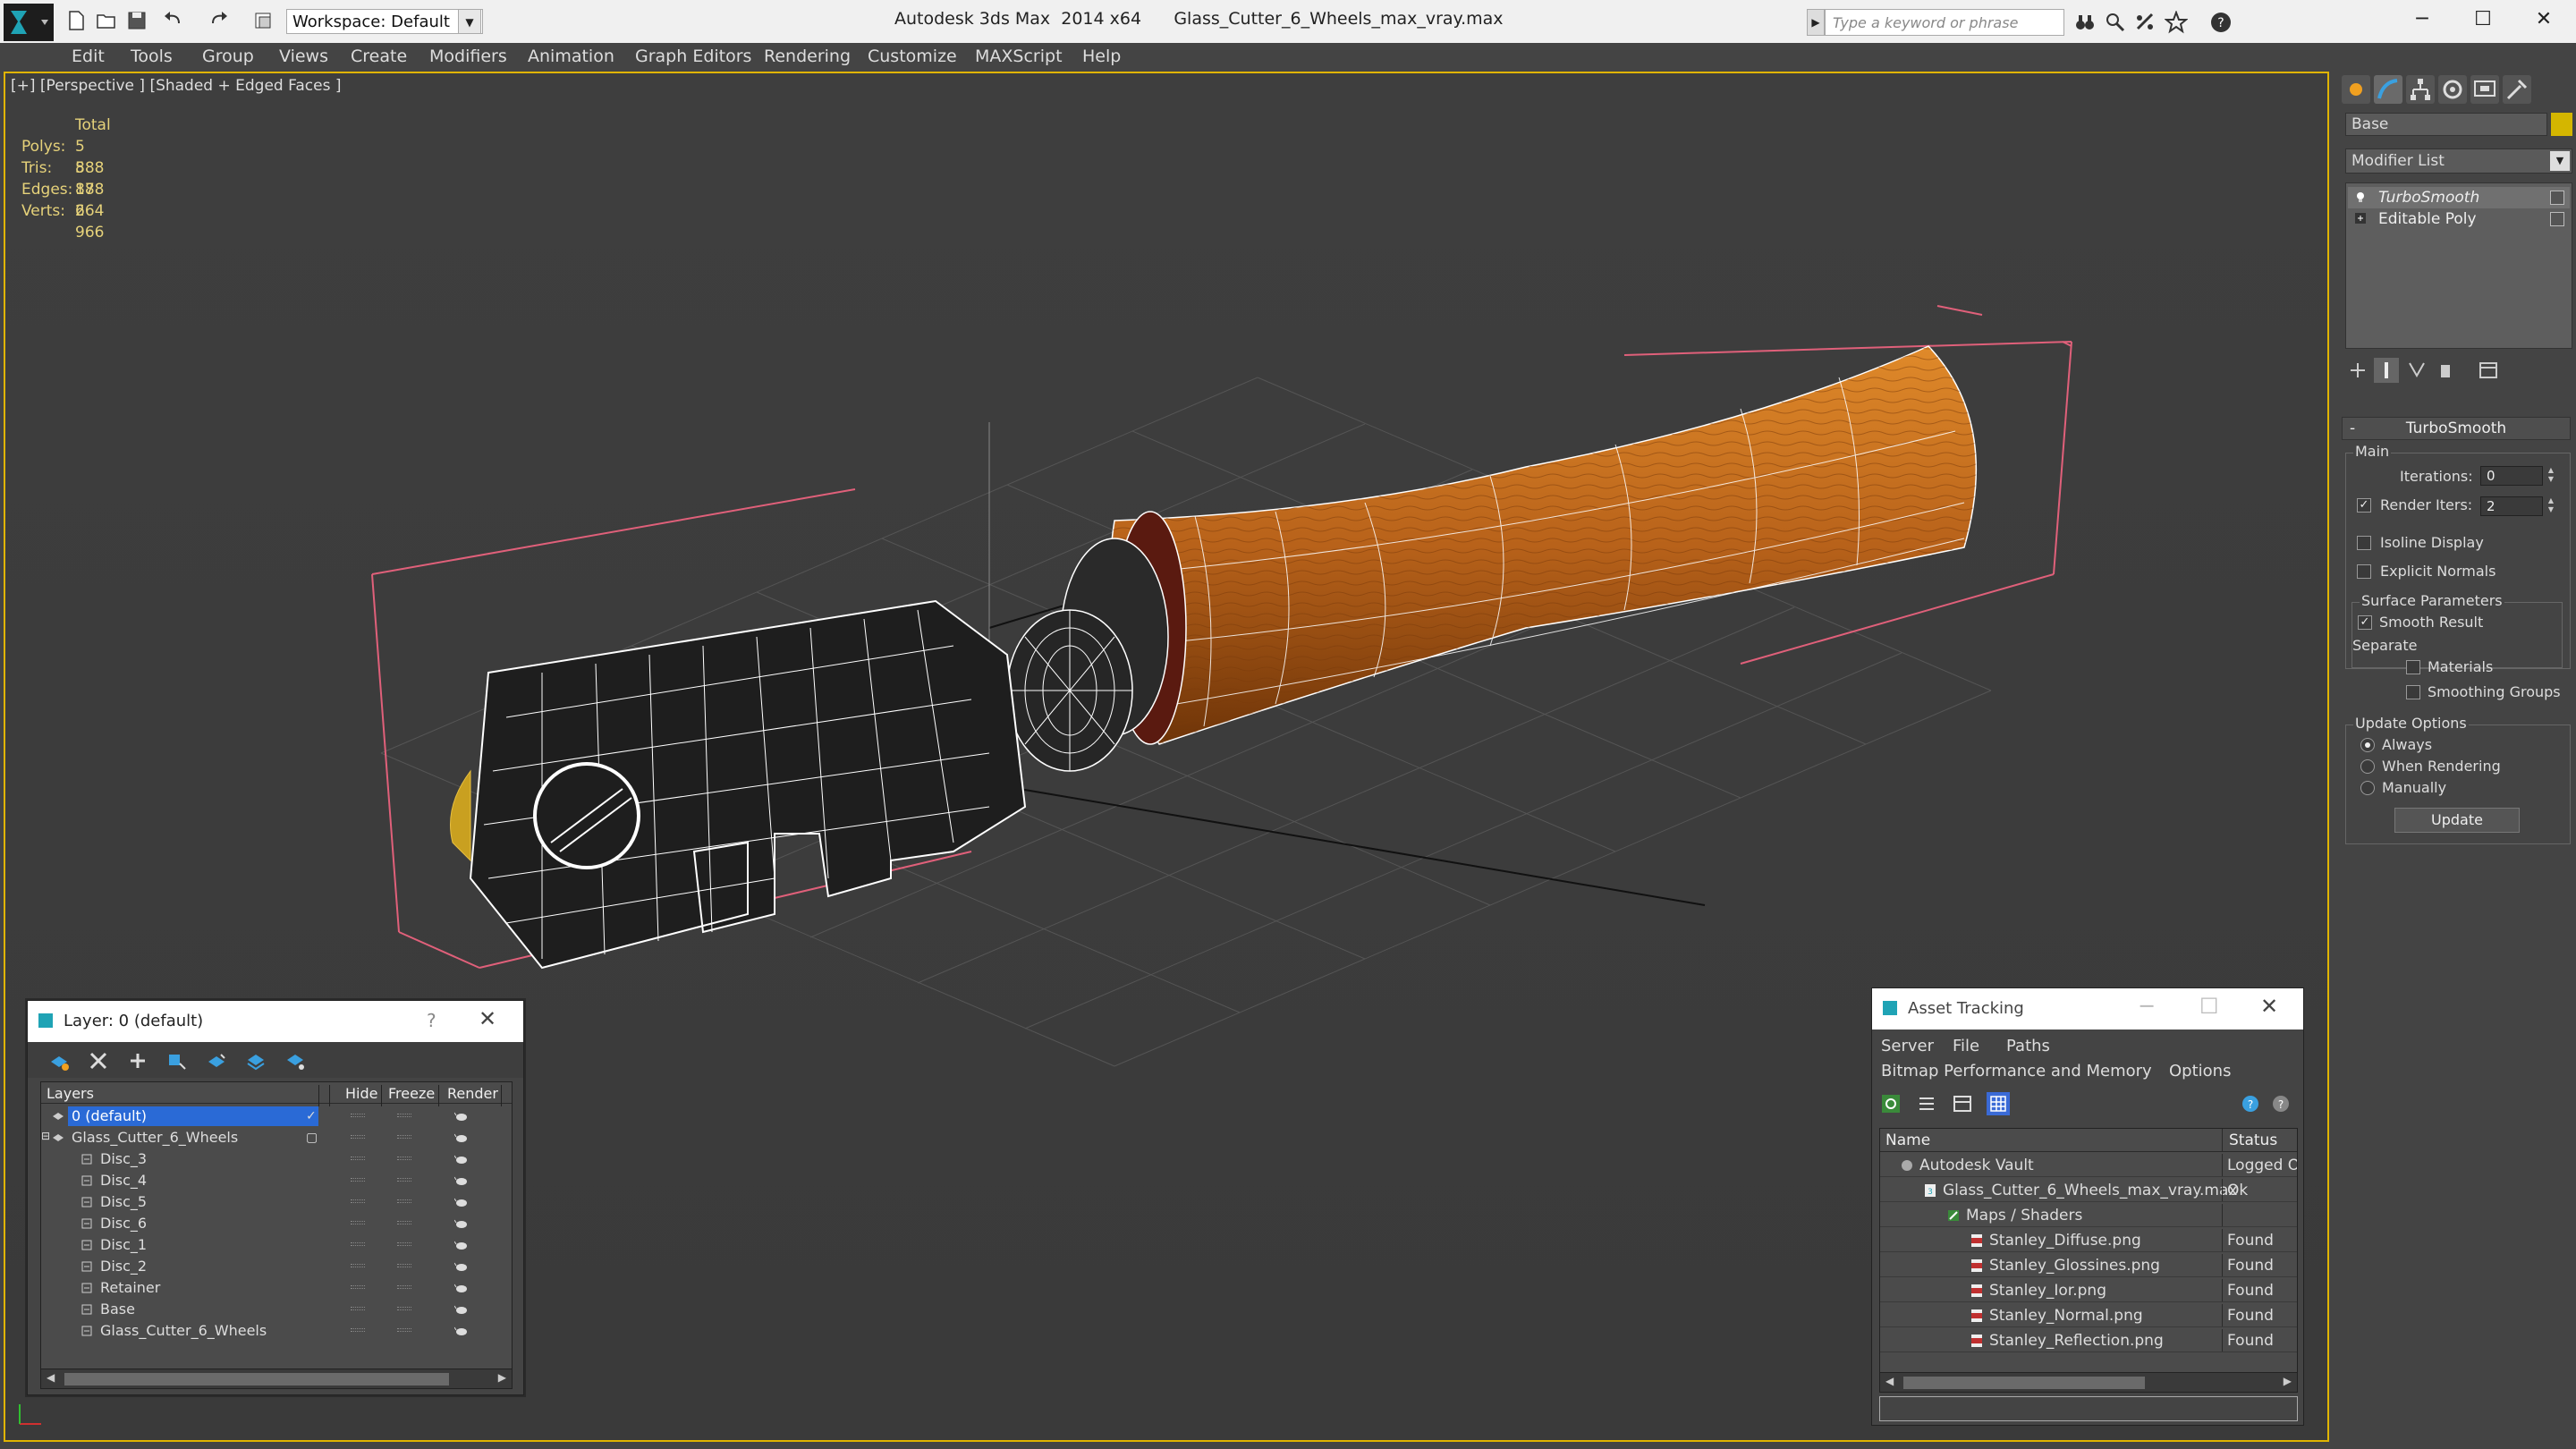  Describe the element at coordinates (276, 1331) in the screenshot. I see `layer-row: Glass_Cutter_6_Wheels` at that location.